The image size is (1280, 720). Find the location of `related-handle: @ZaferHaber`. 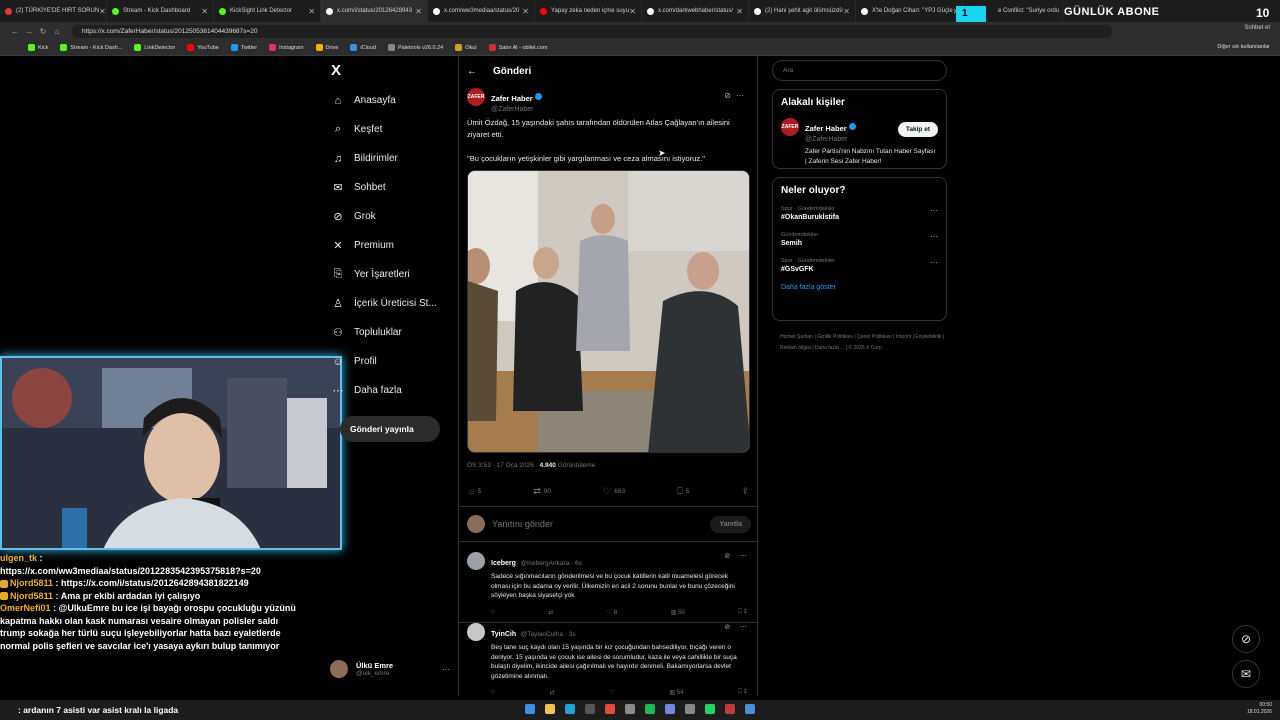

related-handle: @ZaferHaber is located at coordinates (830, 139).